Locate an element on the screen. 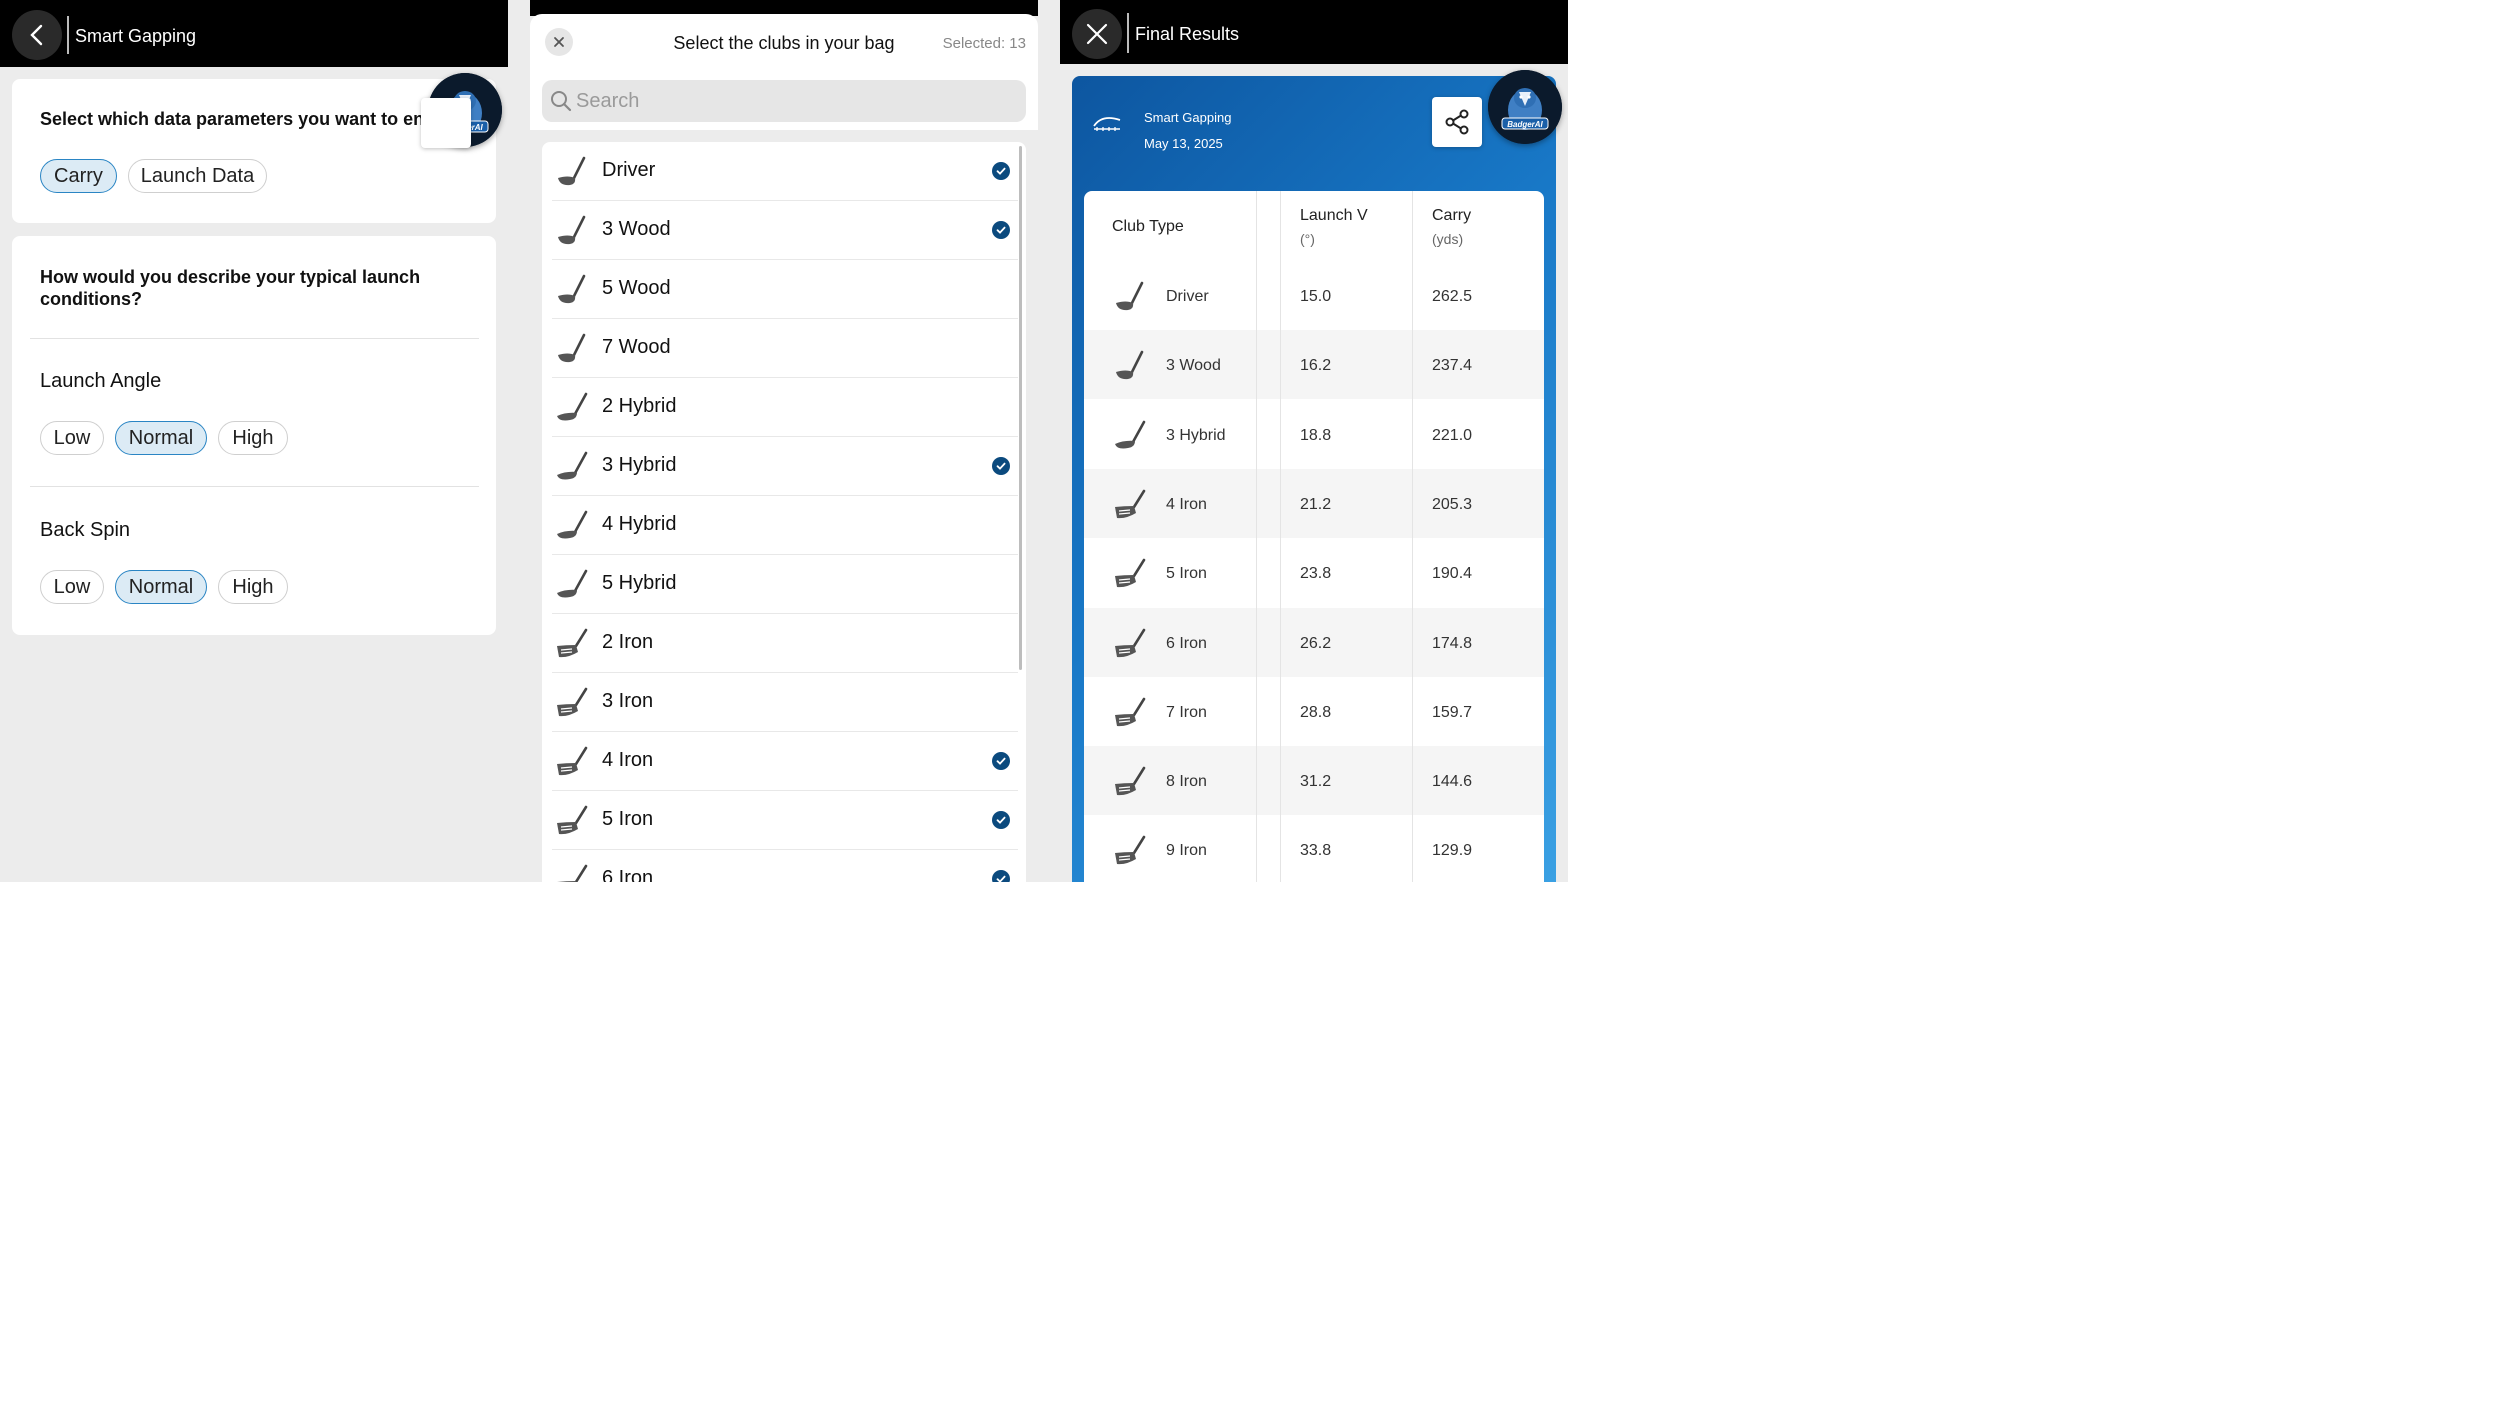 The image size is (2500, 1406). club-list-item: 4 Iron is located at coordinates (785, 761).